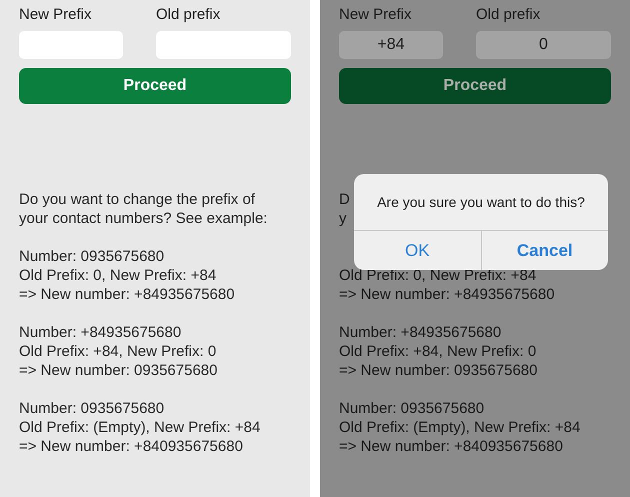 The image size is (630, 497). I want to click on input-field: 0, so click(543, 45).